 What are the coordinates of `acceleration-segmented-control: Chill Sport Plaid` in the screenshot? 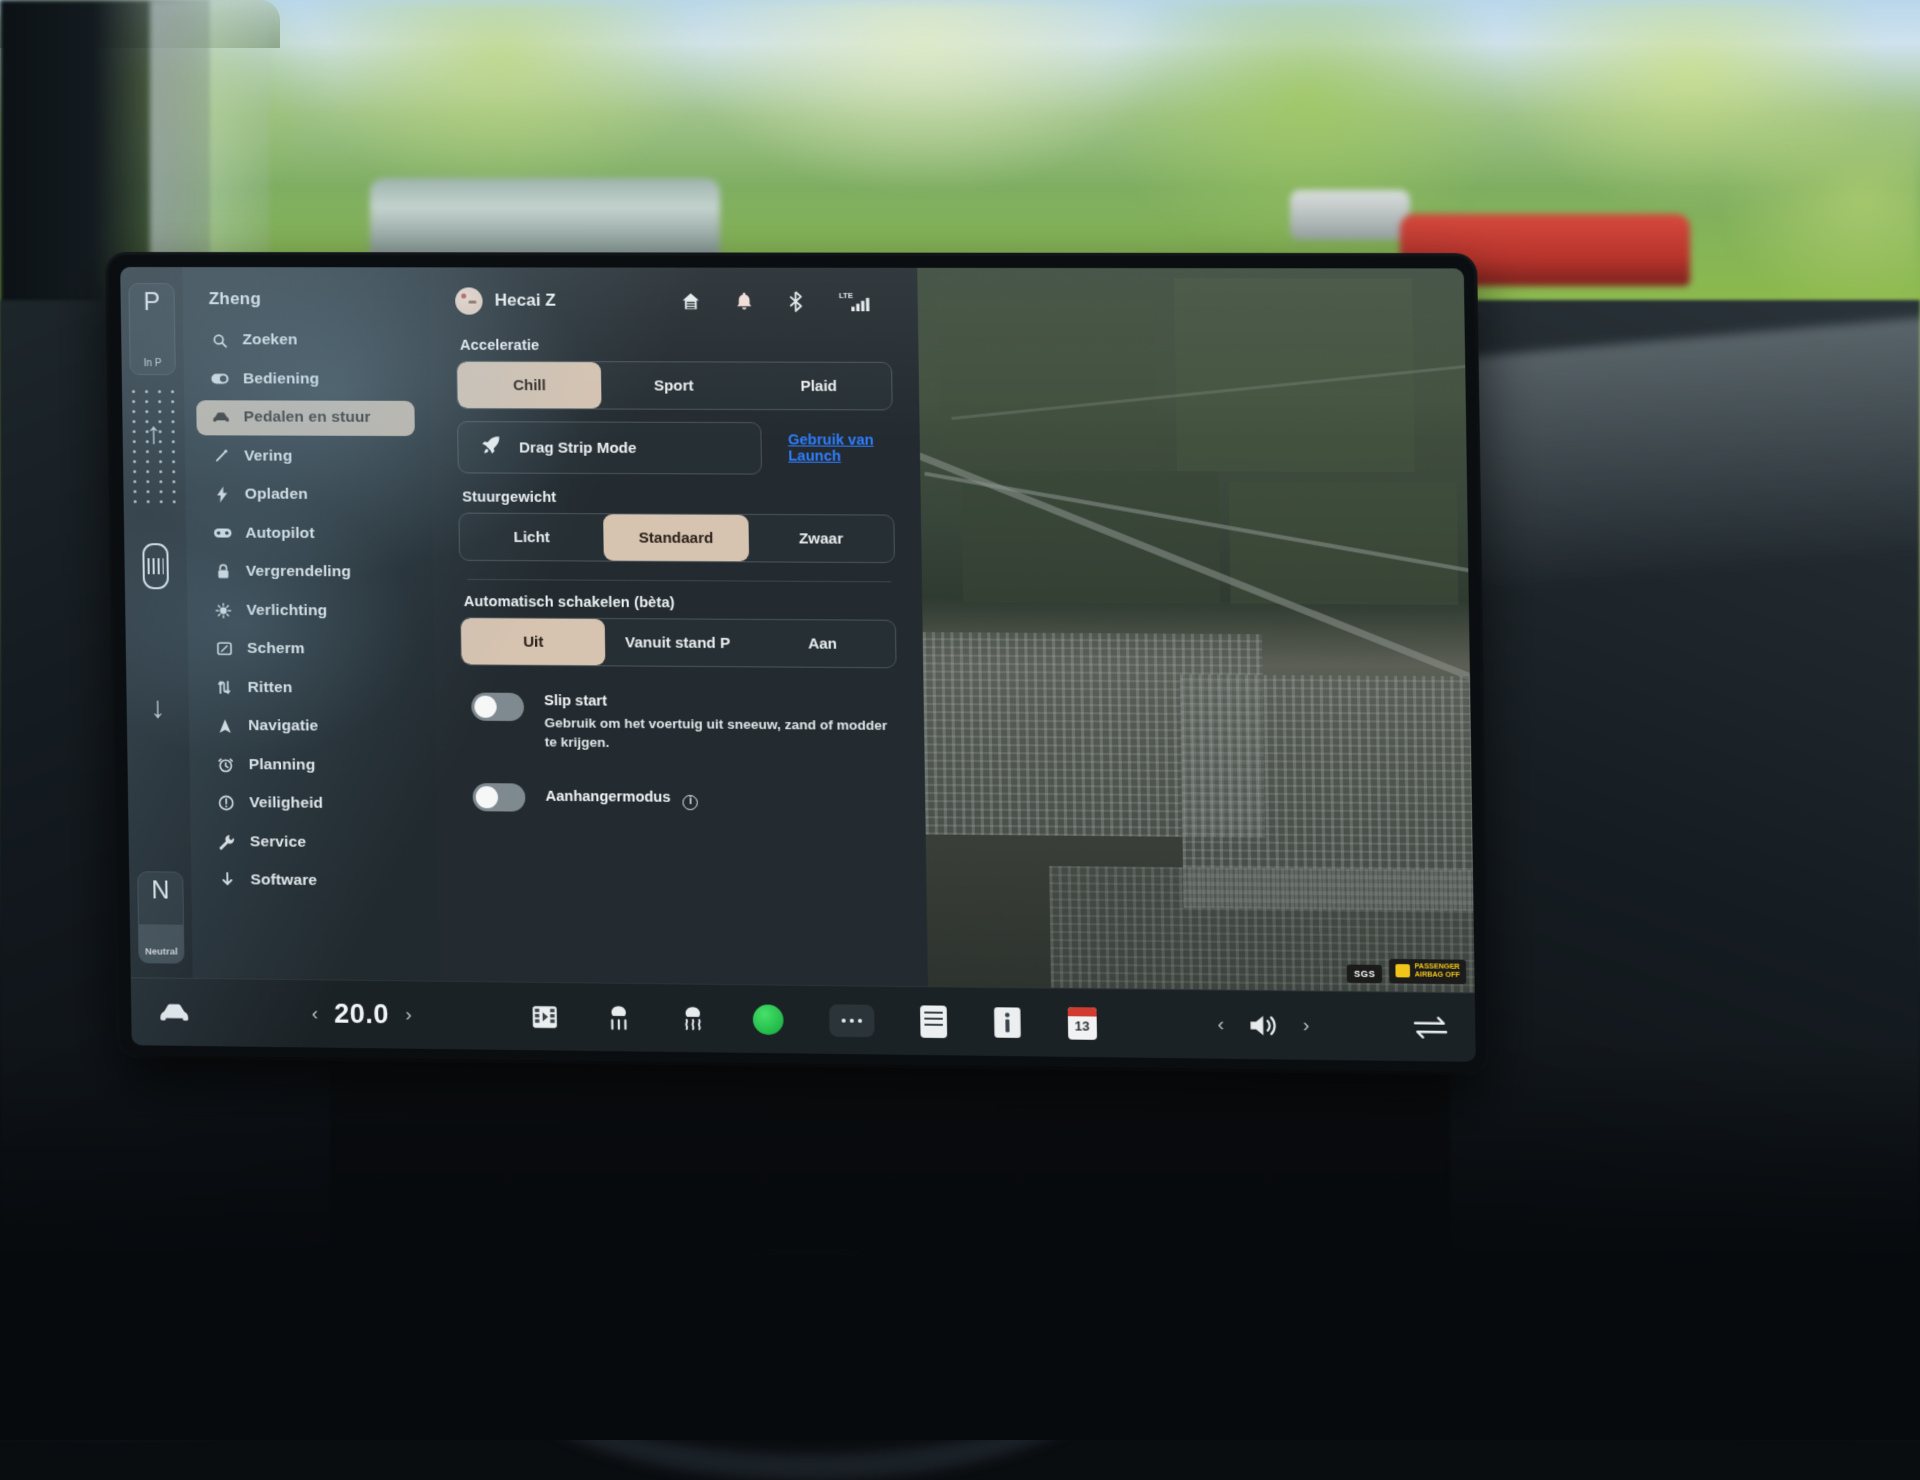 It's located at (674, 386).